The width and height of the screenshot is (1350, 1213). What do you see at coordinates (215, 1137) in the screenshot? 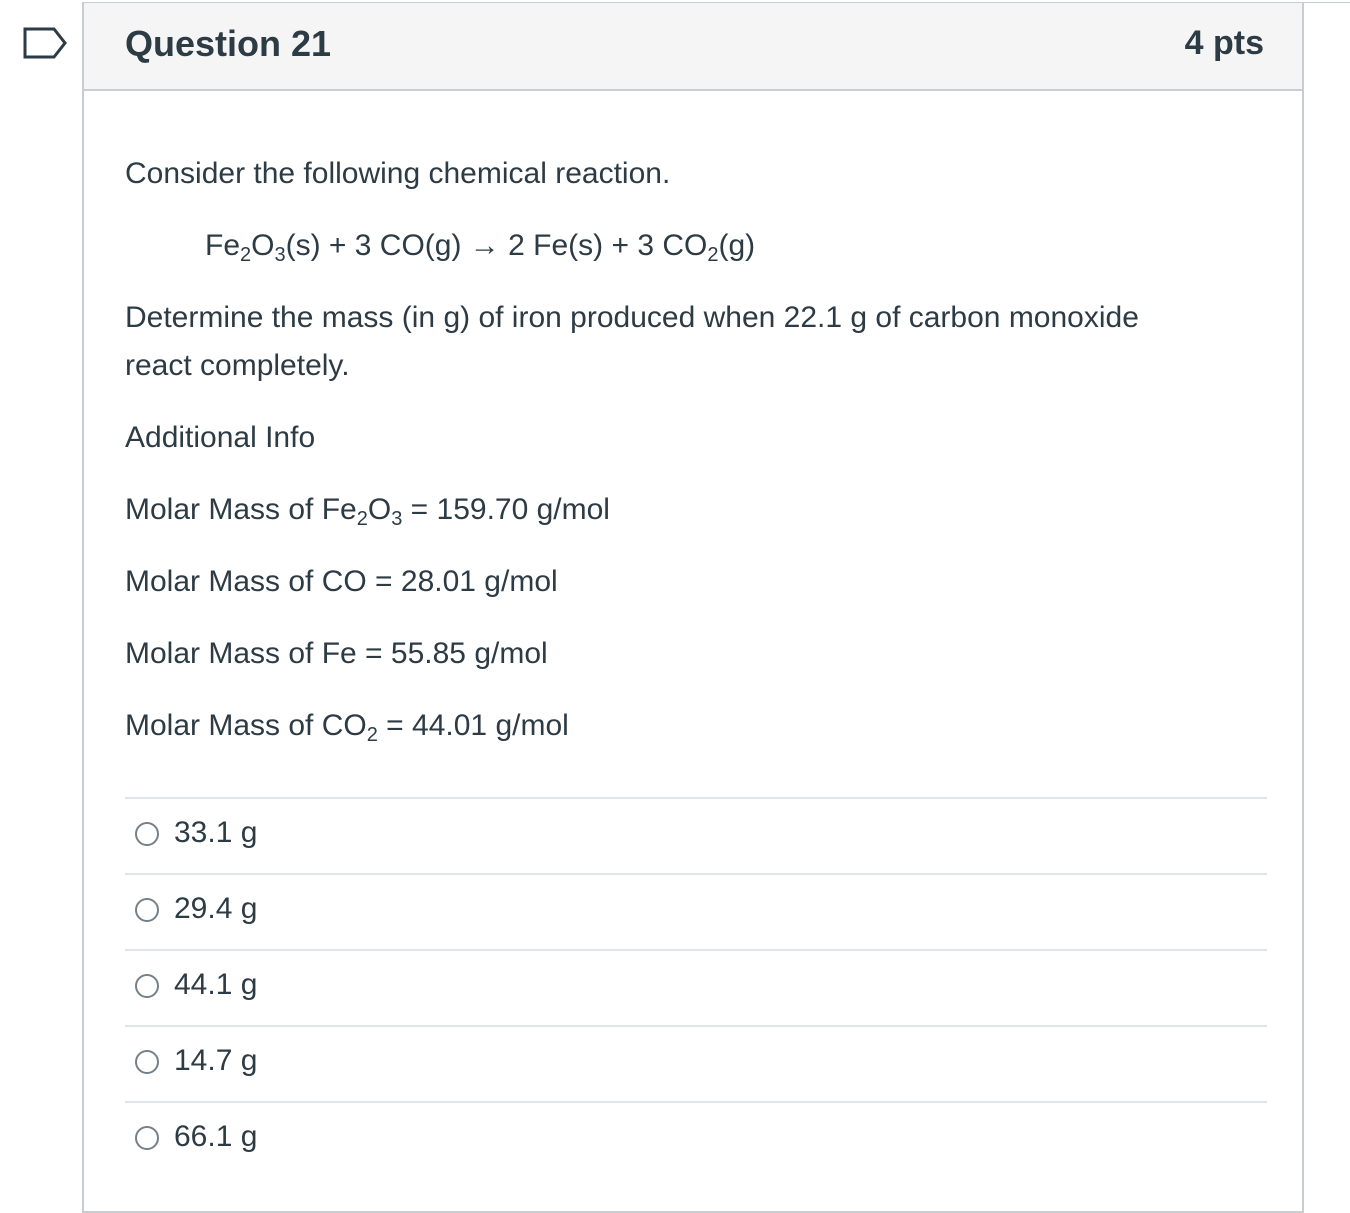
I see `answer-label: 66.1 g` at bounding box center [215, 1137].